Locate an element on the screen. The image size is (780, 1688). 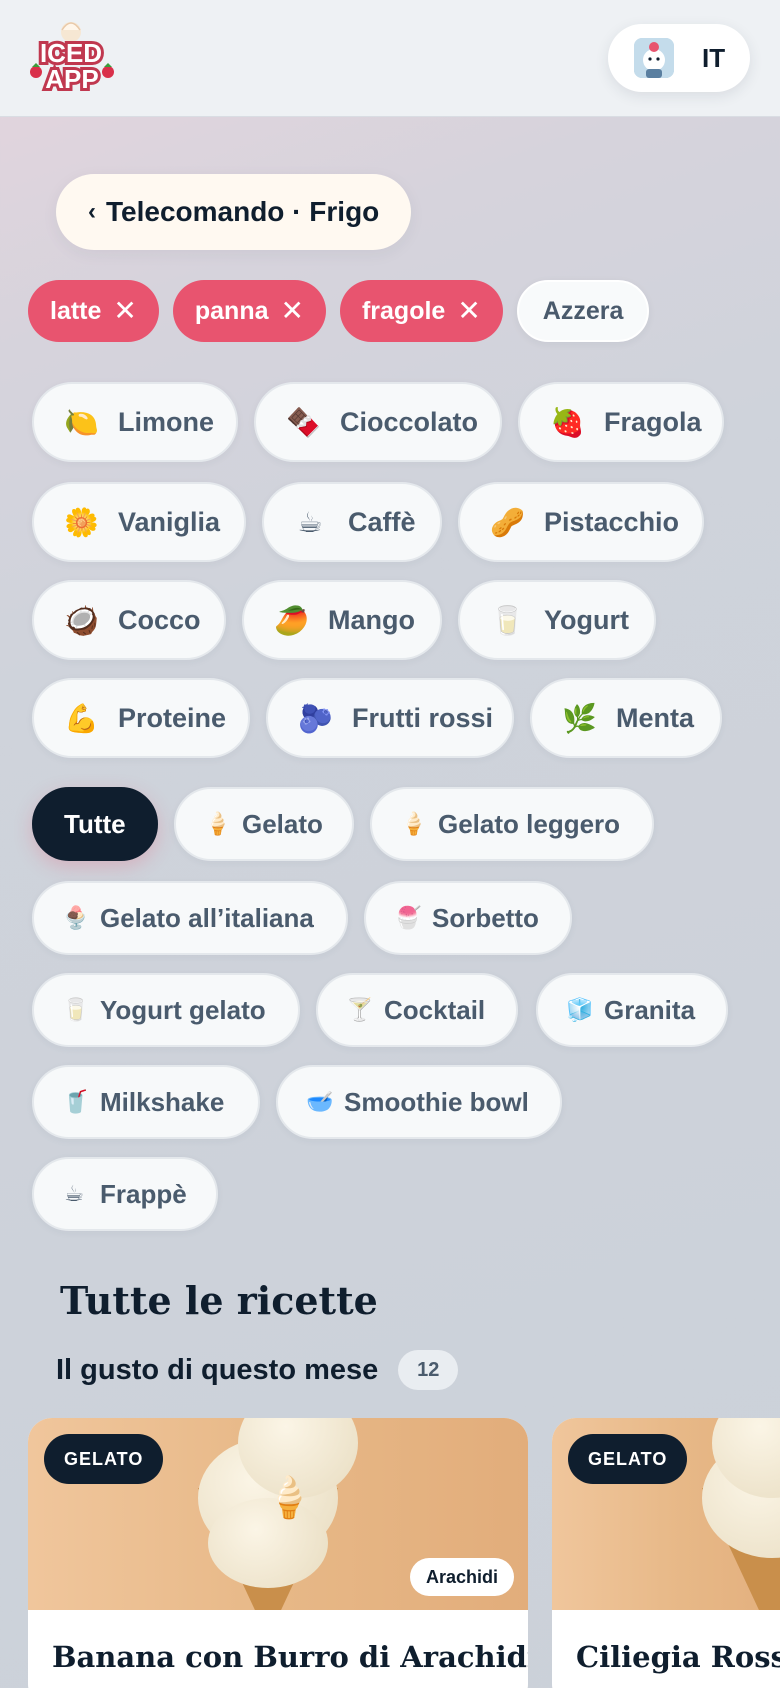
section-title: Tutte le ricette is located at coordinates (219, 1300).